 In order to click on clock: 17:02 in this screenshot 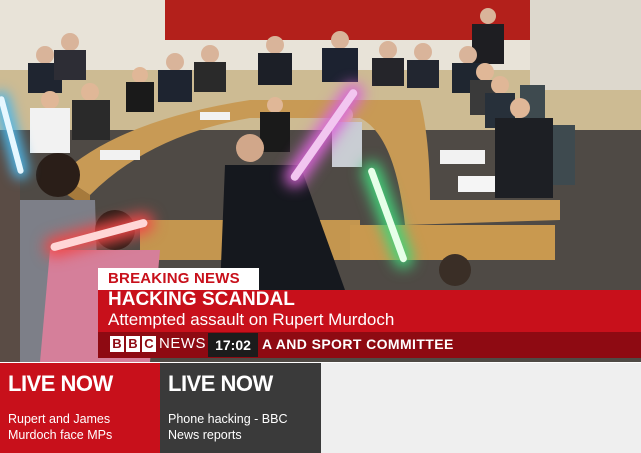, I will do `click(233, 345)`.